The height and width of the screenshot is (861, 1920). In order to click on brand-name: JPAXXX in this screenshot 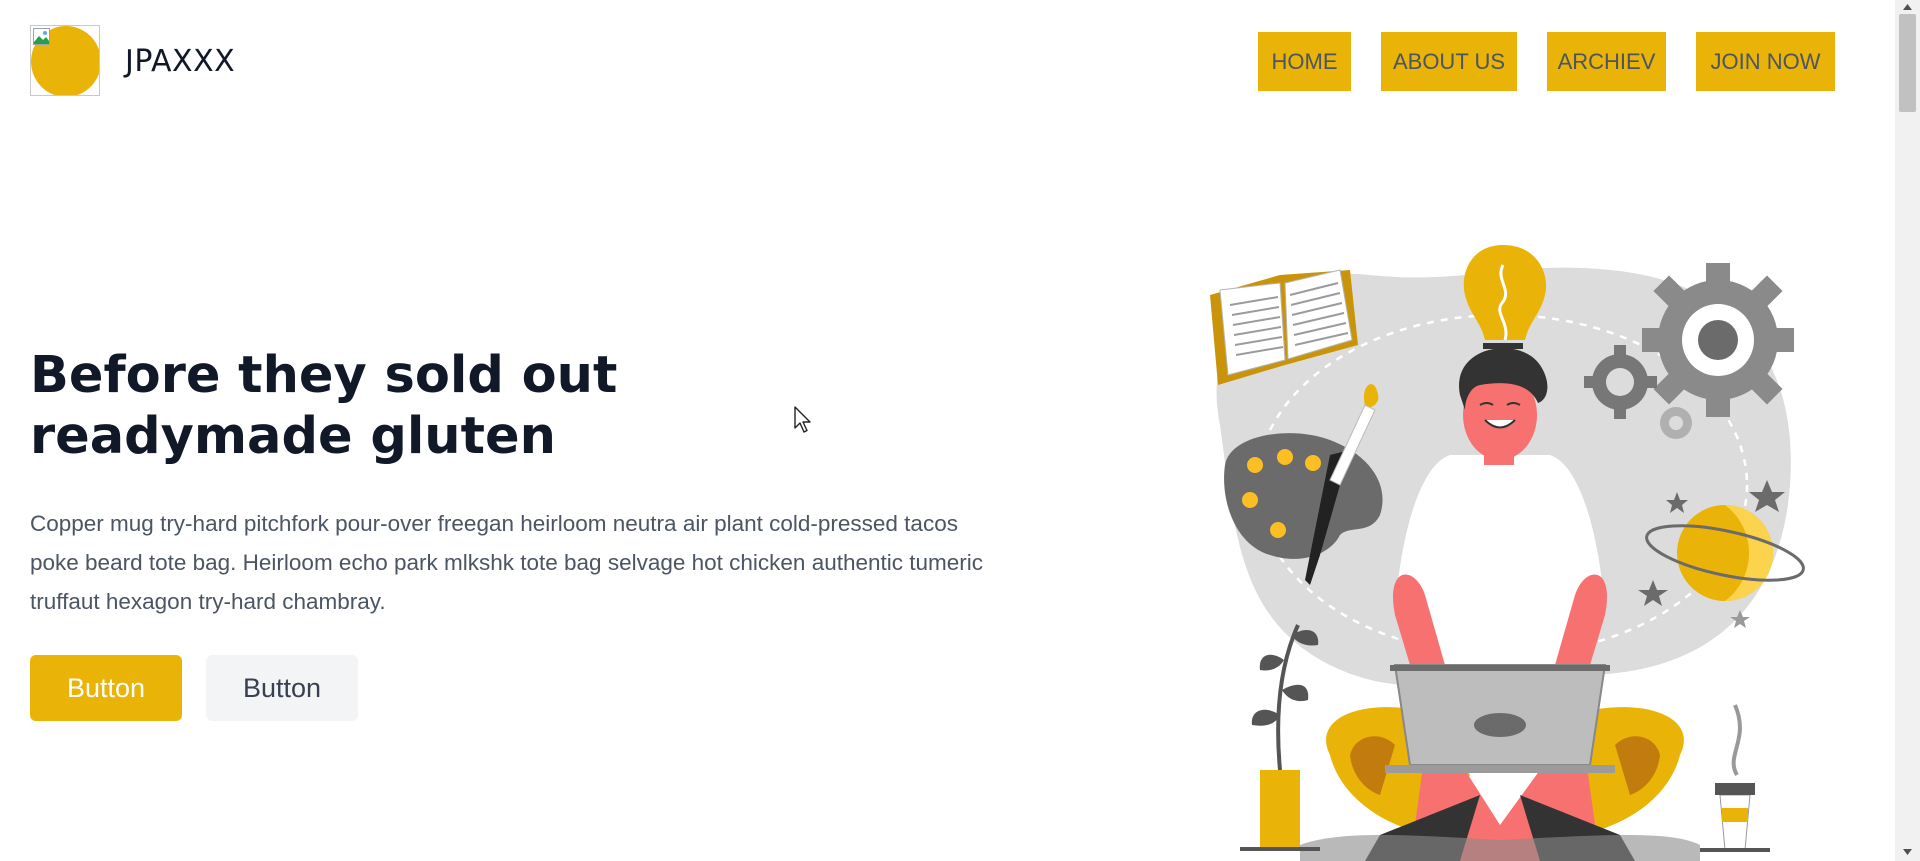, I will do `click(180, 62)`.